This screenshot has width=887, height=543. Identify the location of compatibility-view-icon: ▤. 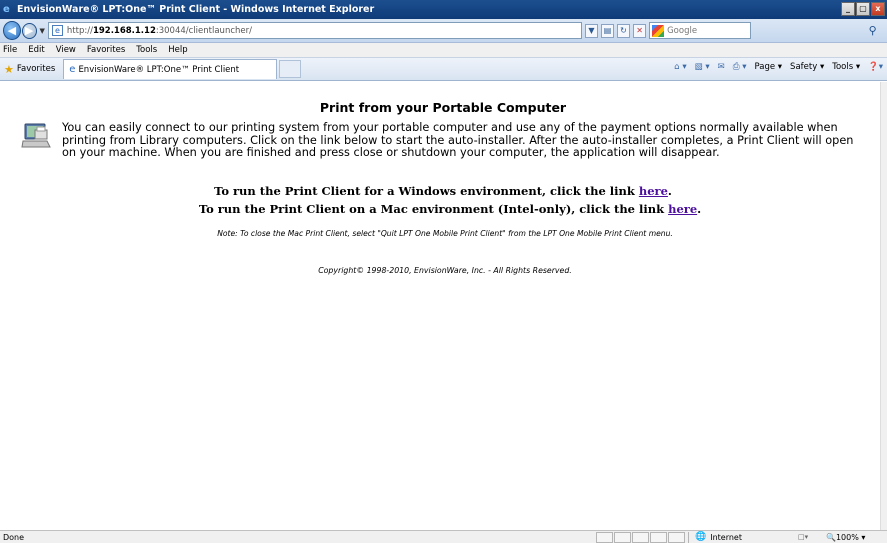
(607, 30).